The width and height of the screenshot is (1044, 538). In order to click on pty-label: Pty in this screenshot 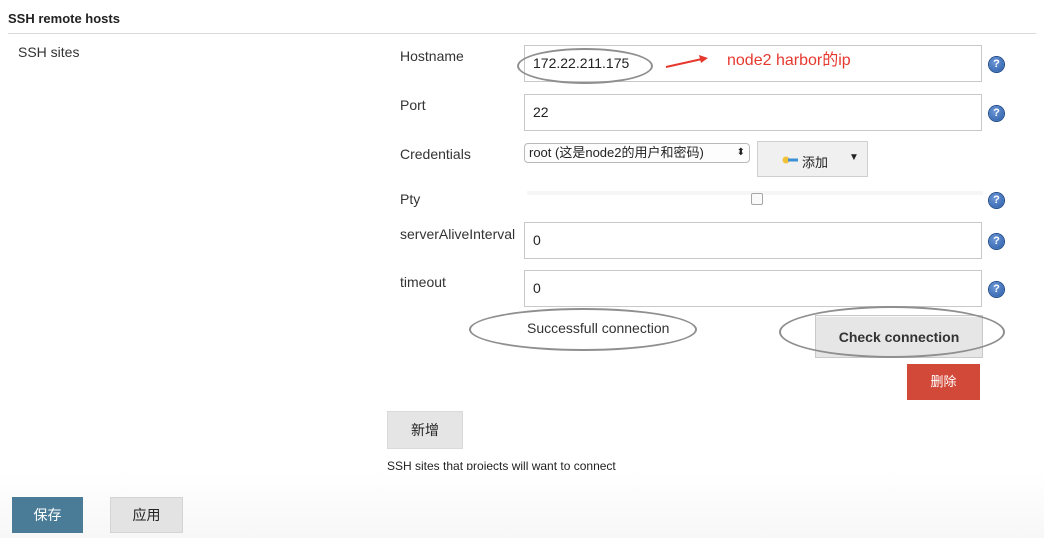, I will do `click(410, 199)`.